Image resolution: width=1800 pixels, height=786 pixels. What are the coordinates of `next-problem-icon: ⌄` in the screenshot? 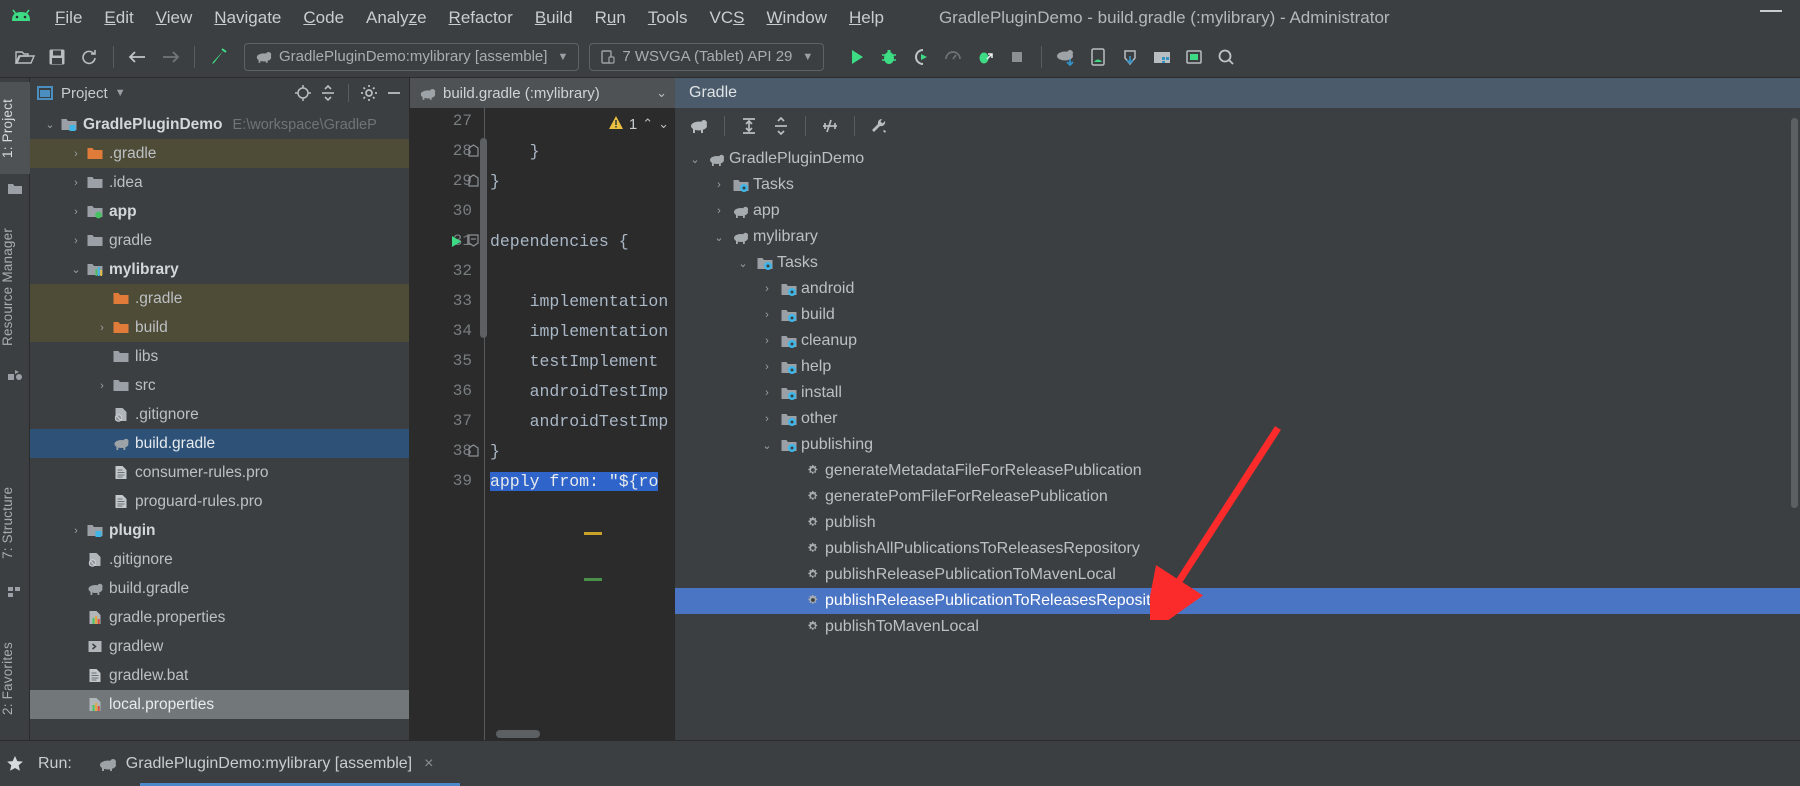 It's located at (663, 124).